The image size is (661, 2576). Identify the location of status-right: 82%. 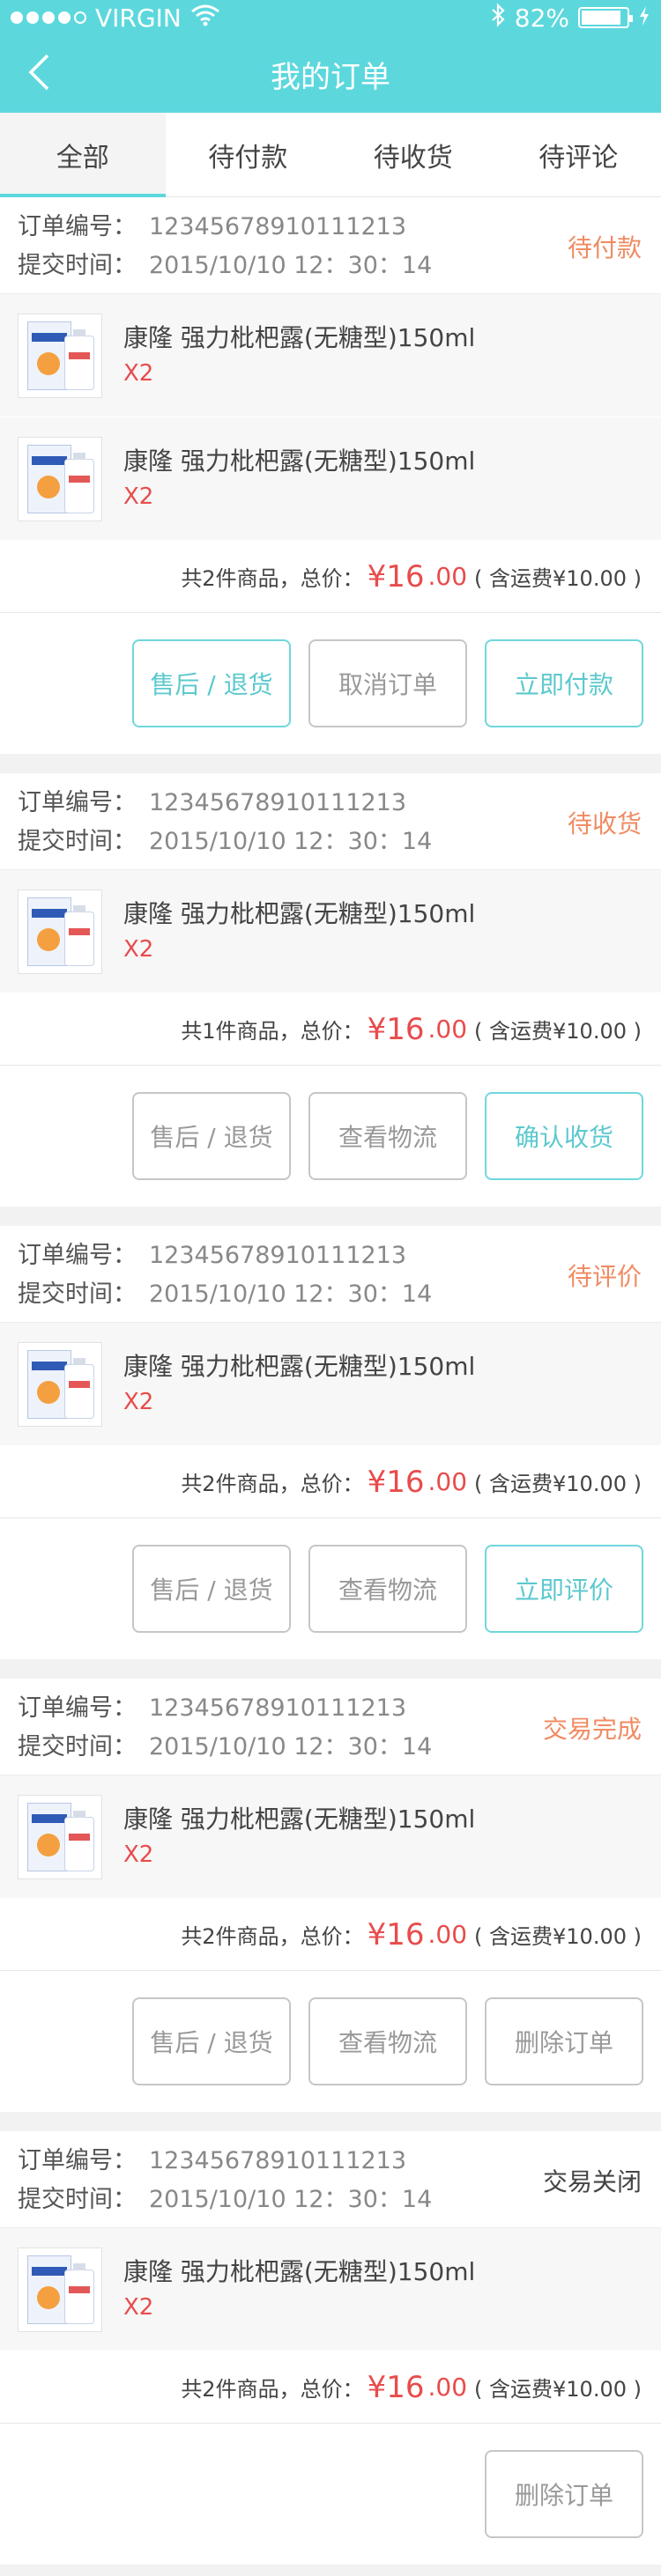
(570, 17).